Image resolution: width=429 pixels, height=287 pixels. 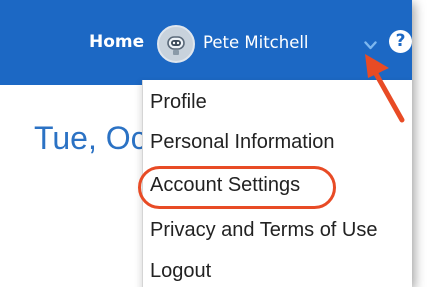 What do you see at coordinates (90, 138) in the screenshot?
I see `page-date-title: Tue, Oc` at bounding box center [90, 138].